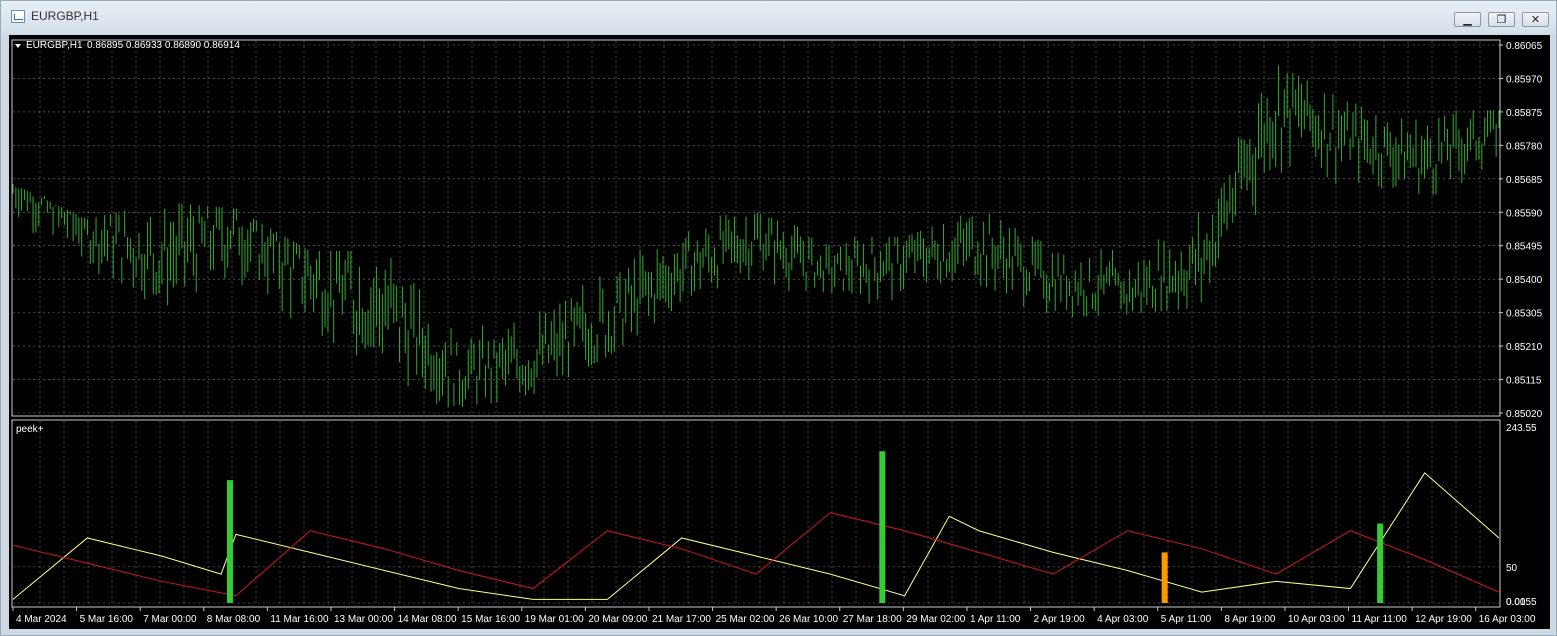 This screenshot has height=636, width=1557. Describe the element at coordinates (1524, 180) in the screenshot. I see `price-axis-label: 0.85685` at that location.